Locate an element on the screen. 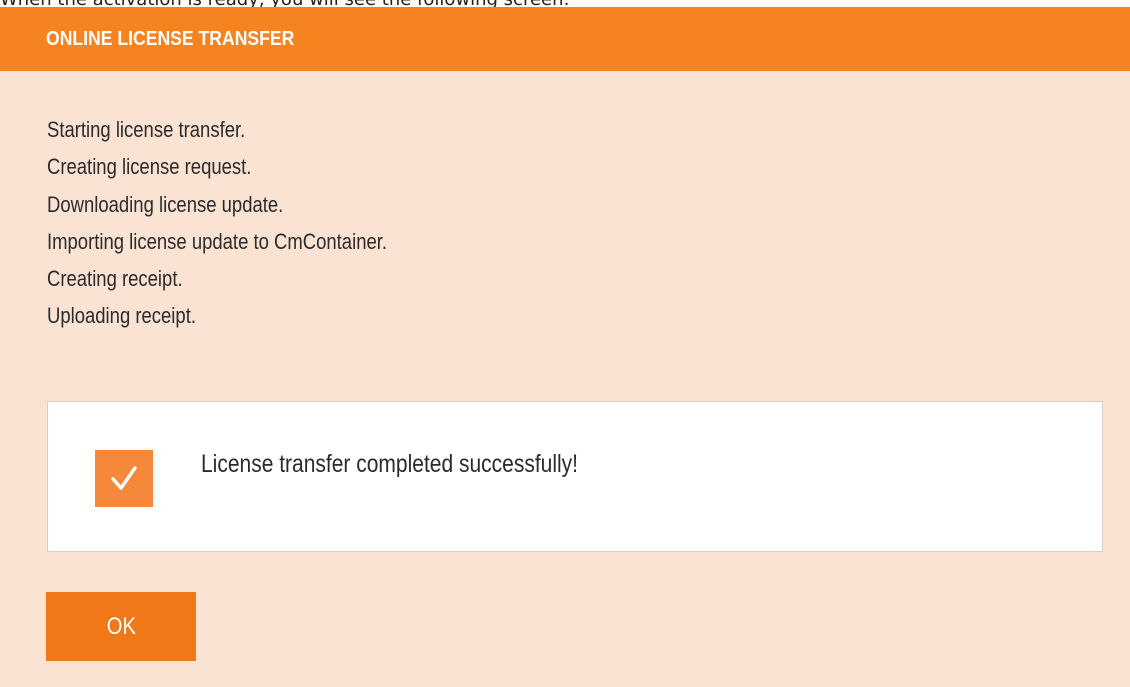 The height and width of the screenshot is (687, 1130). status-message: License transfer completed successfully! is located at coordinates (390, 464).